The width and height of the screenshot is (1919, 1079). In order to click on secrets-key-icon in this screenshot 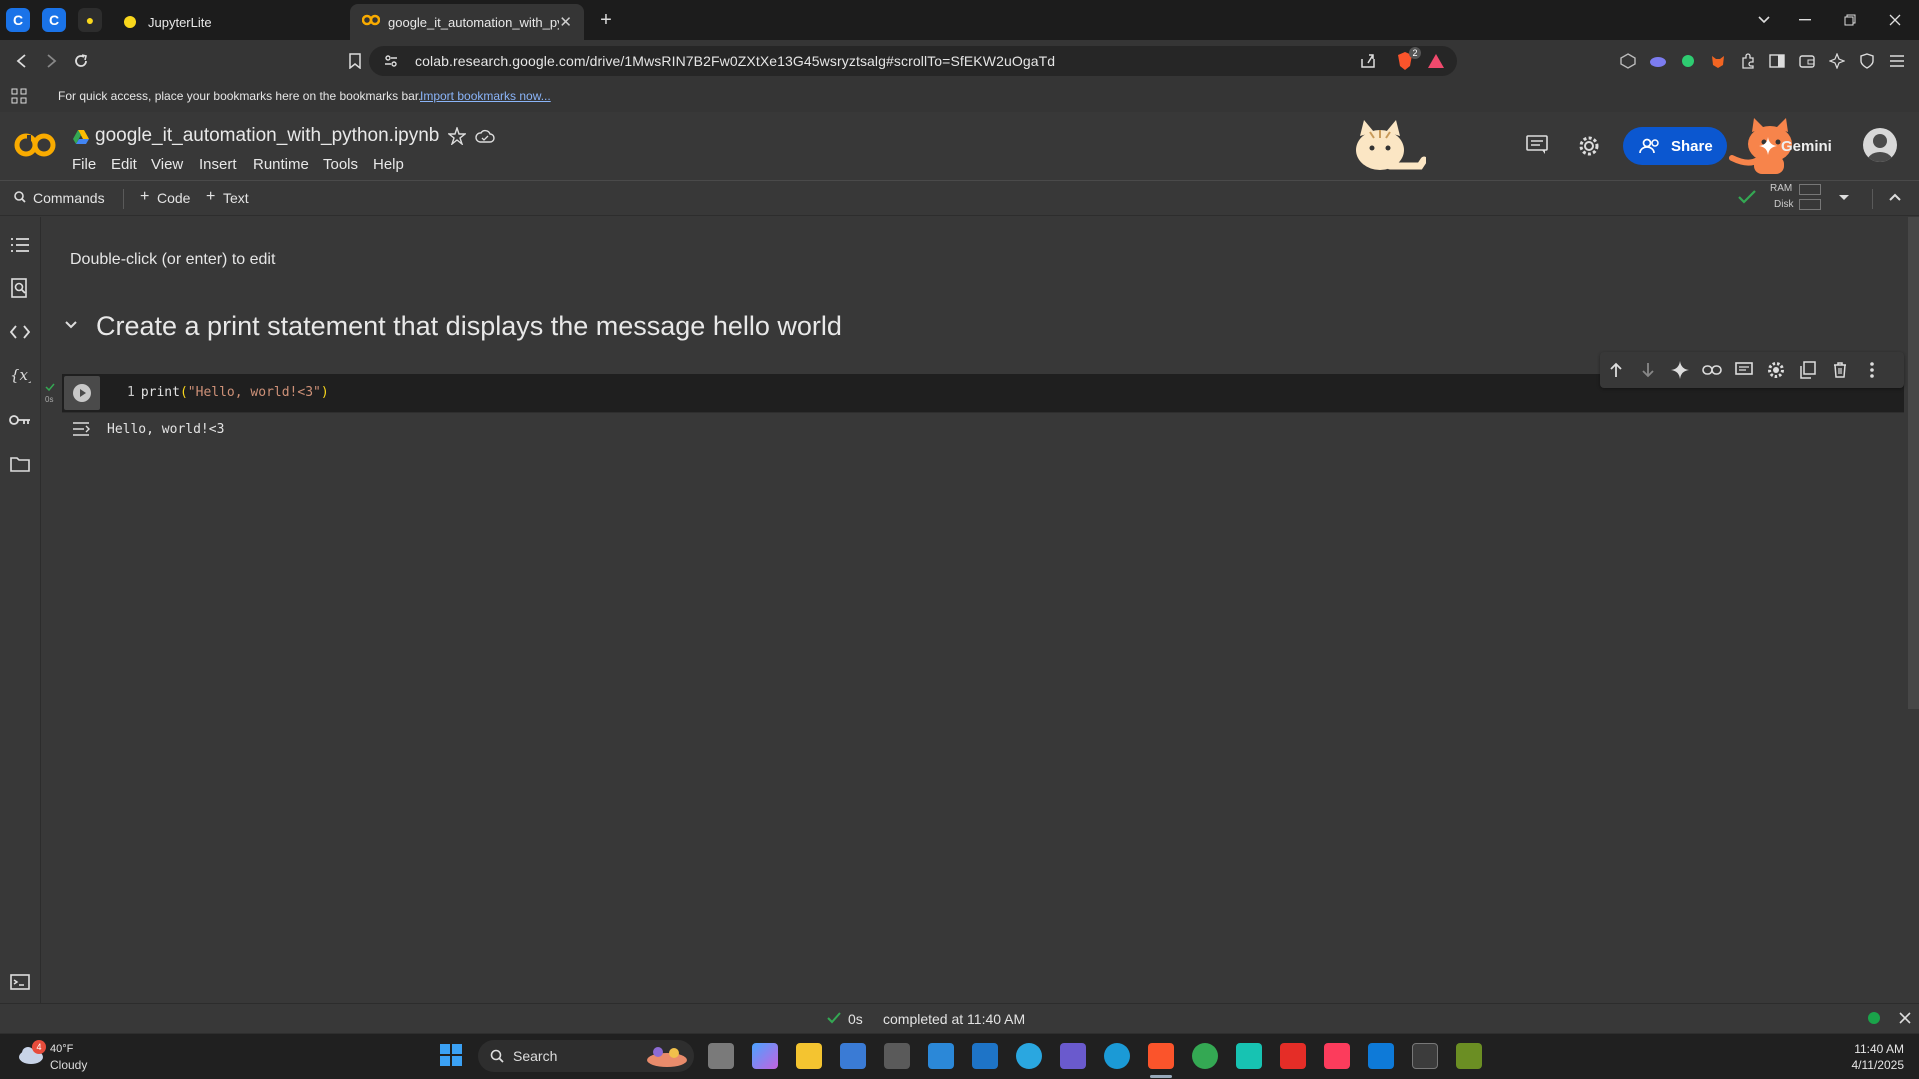, I will do `click(20, 420)`.